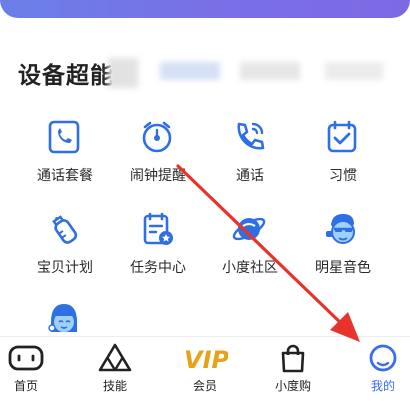 The height and width of the screenshot is (401, 410). What do you see at coordinates (250, 159) in the screenshot?
I see `grid-item-call: 通话` at bounding box center [250, 159].